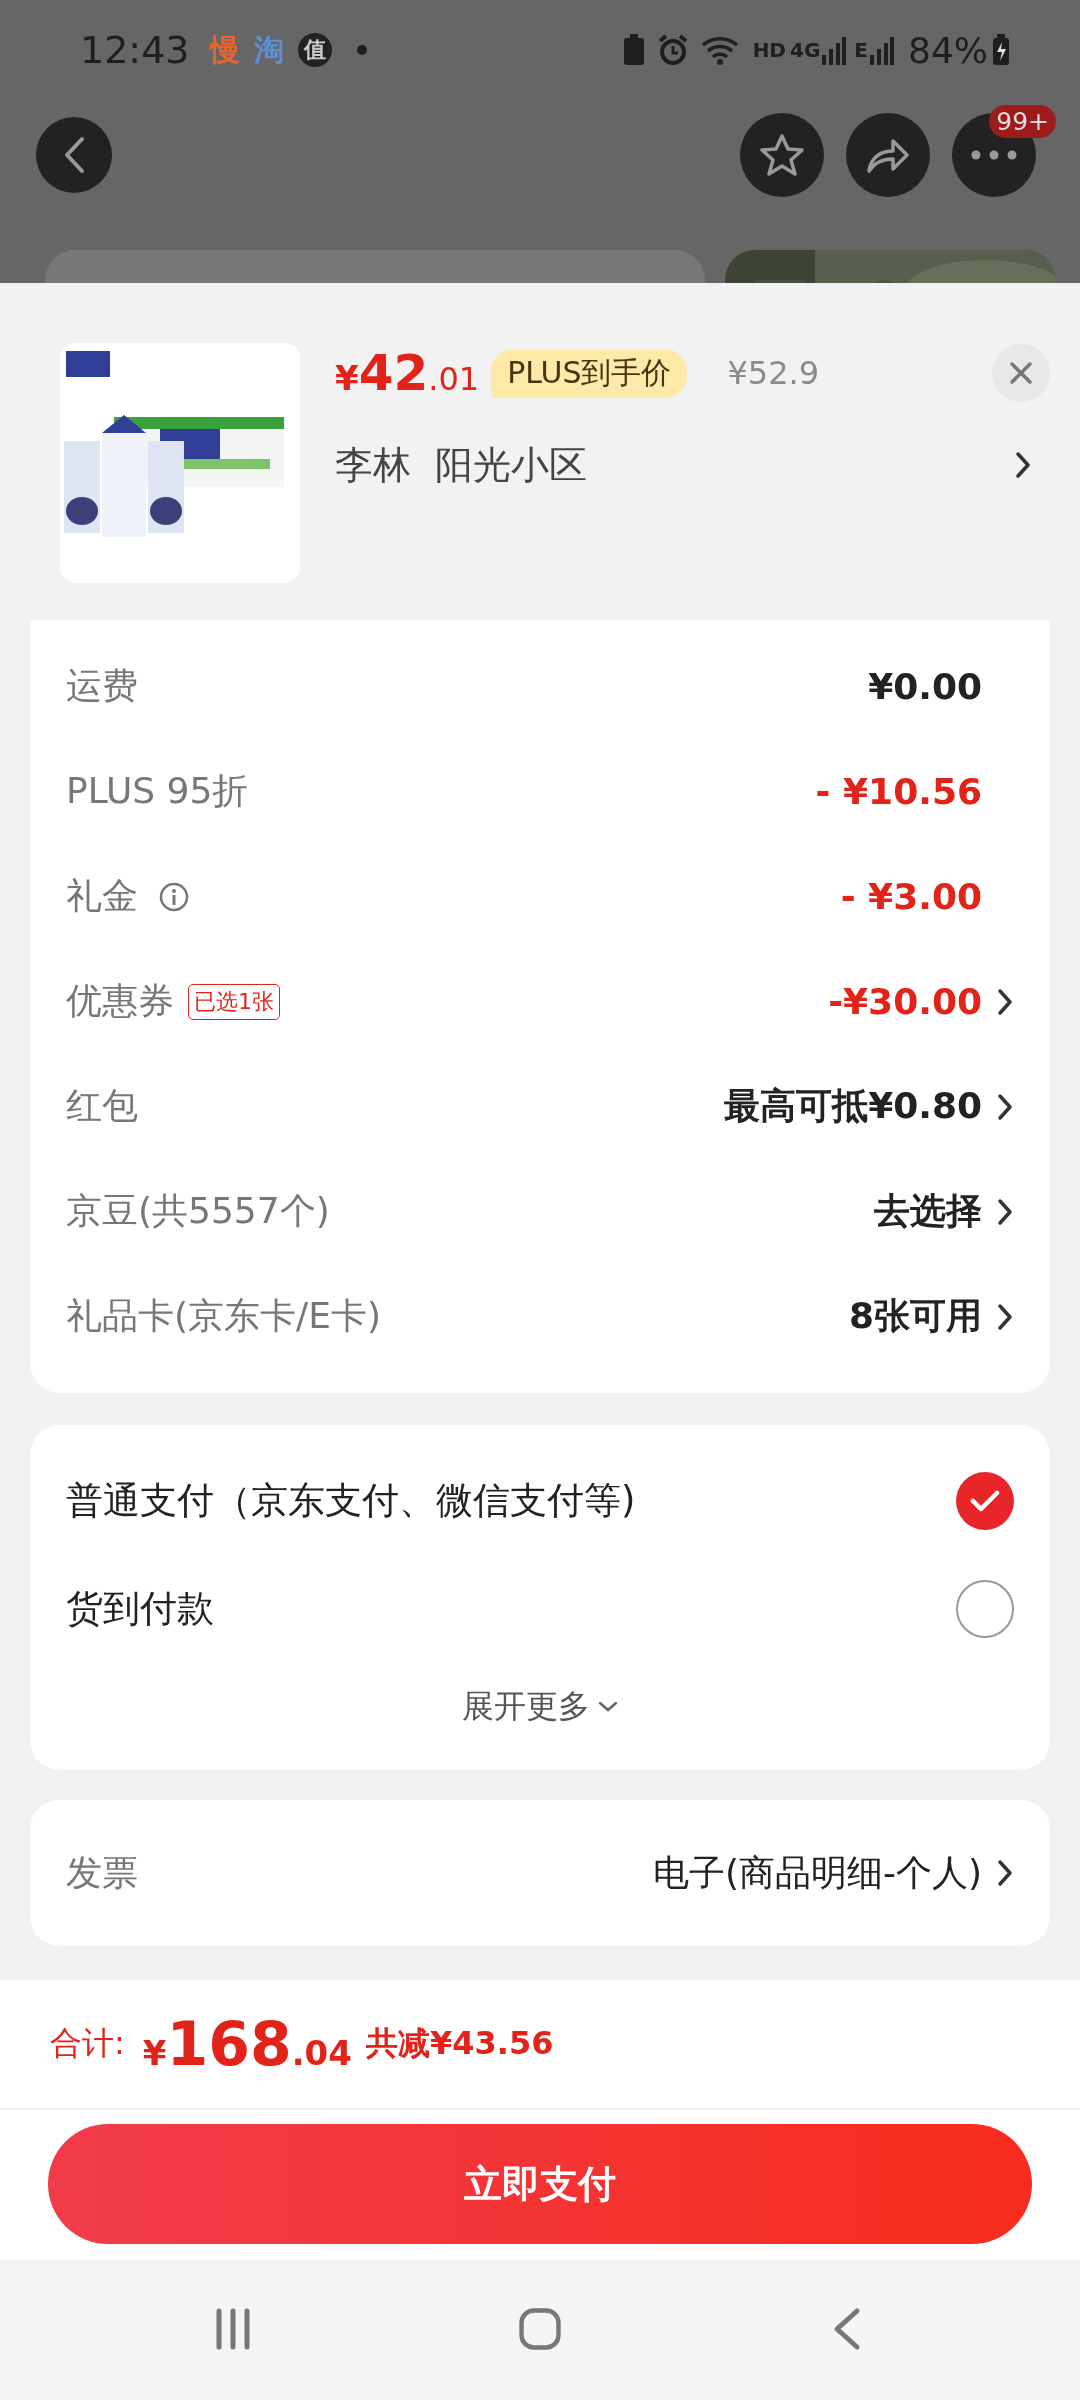 The height and width of the screenshot is (2400, 1080). I want to click on invoice-value: 电子(商品明细-个人), so click(817, 1872).